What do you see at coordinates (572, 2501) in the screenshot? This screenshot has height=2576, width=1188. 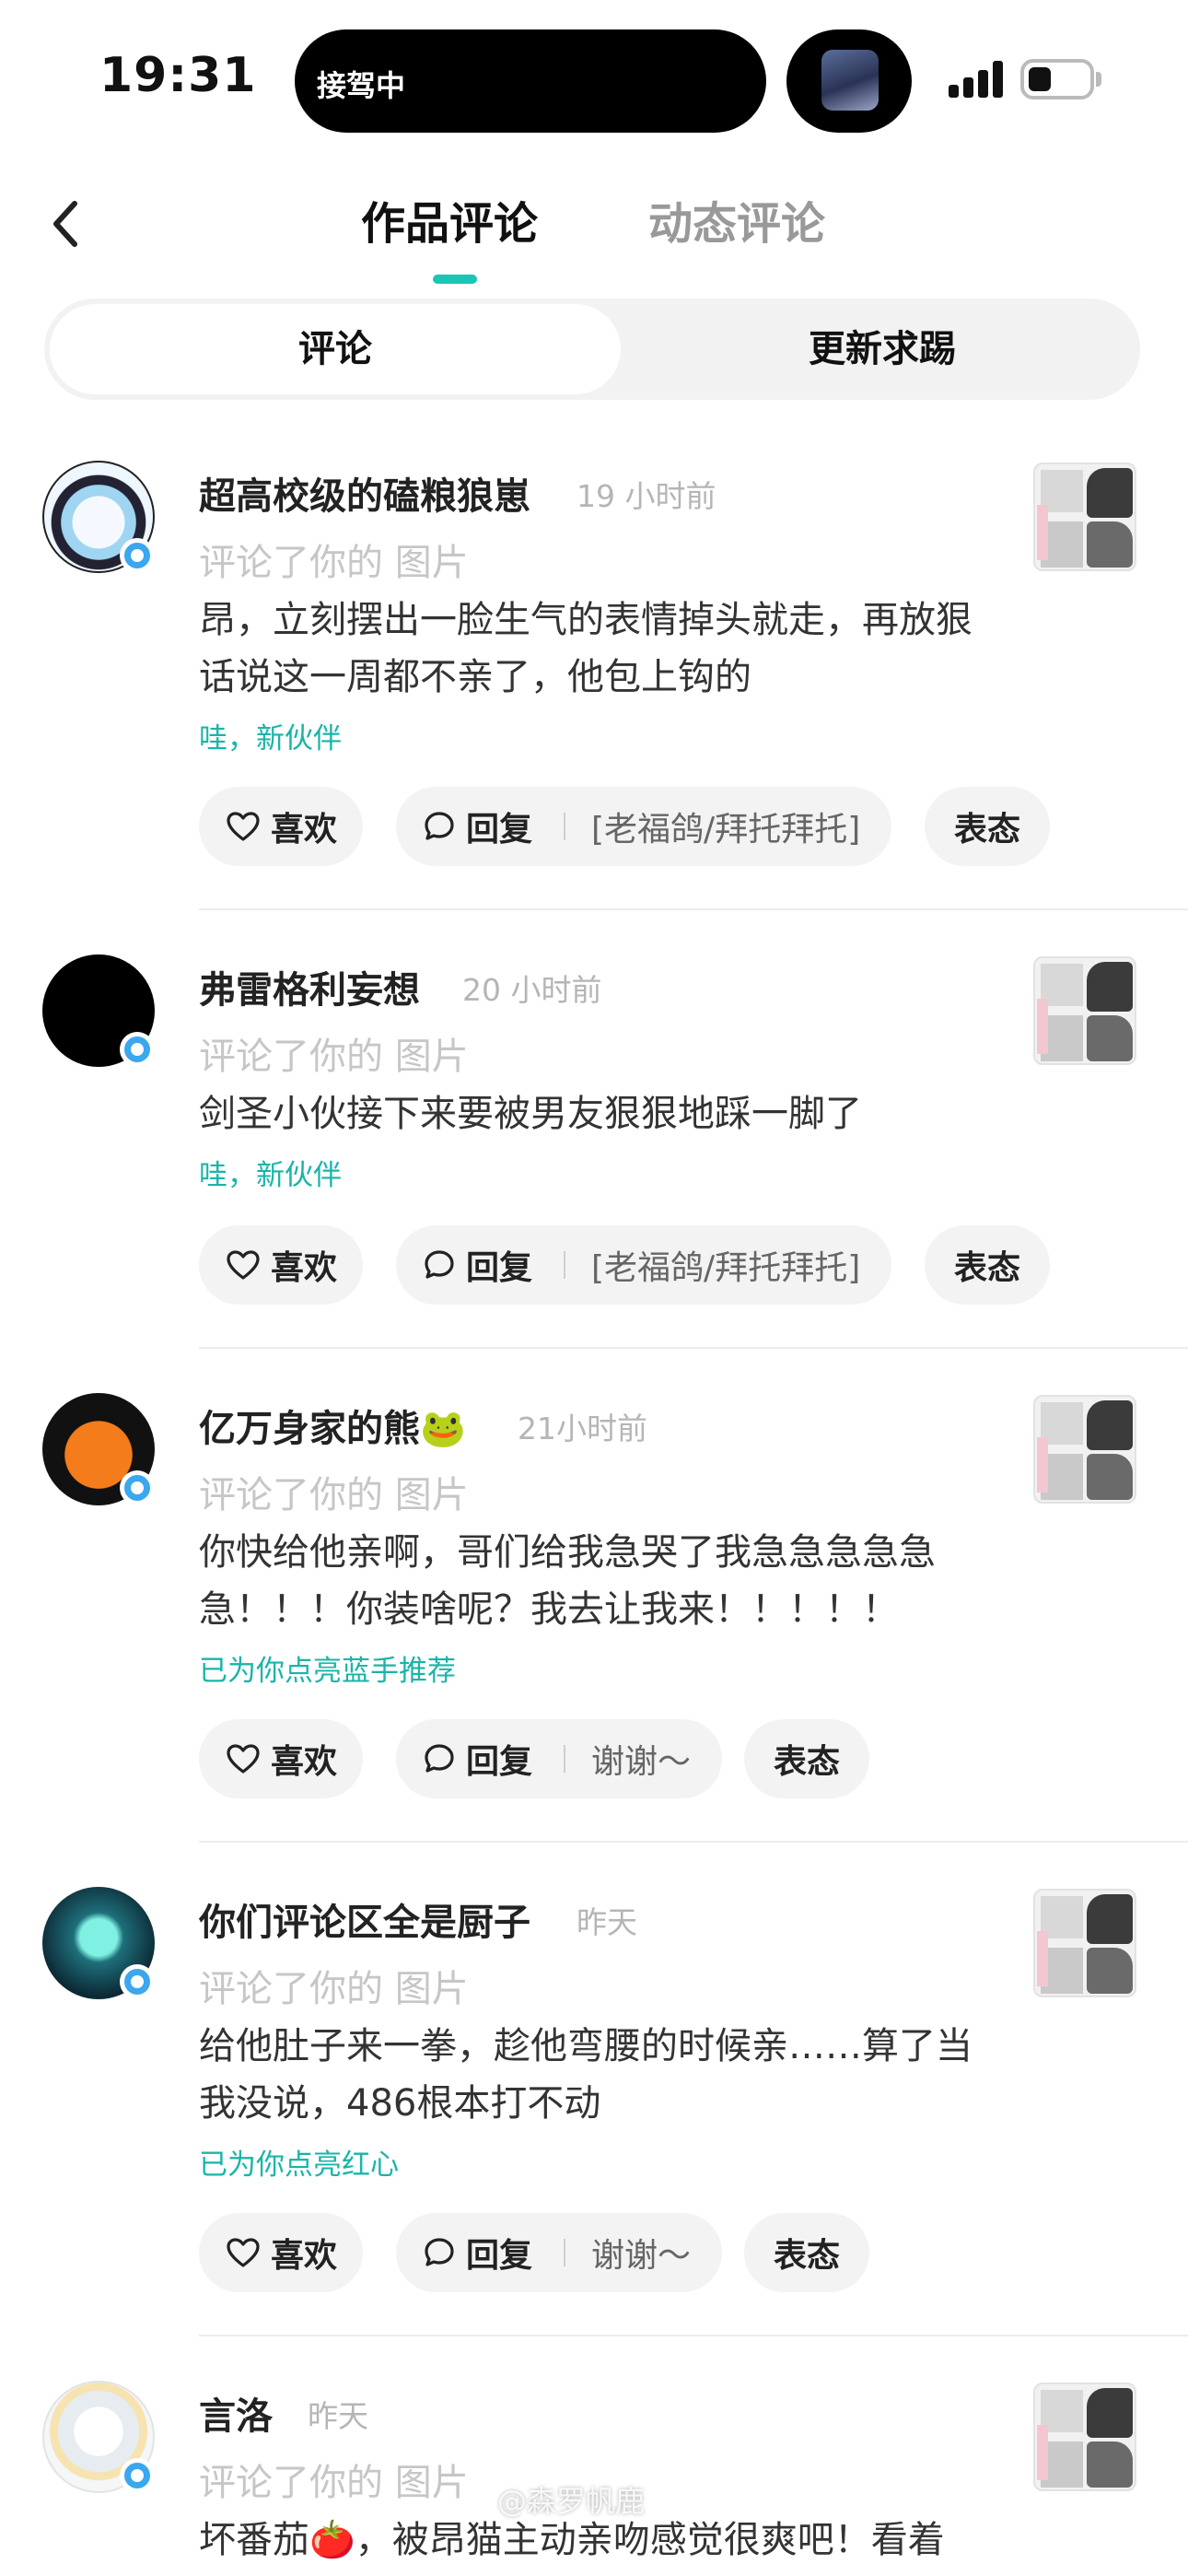 I see `watermark: @森罗帆鹿` at bounding box center [572, 2501].